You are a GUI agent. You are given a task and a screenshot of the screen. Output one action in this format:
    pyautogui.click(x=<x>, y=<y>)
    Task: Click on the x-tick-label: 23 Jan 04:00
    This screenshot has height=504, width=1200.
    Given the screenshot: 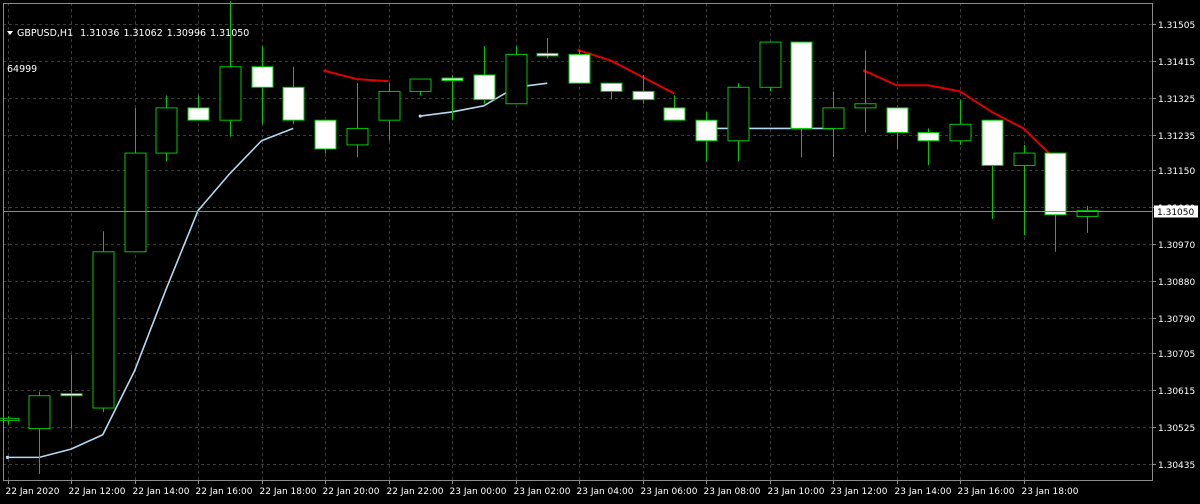 What is the action you would take?
    pyautogui.click(x=605, y=492)
    